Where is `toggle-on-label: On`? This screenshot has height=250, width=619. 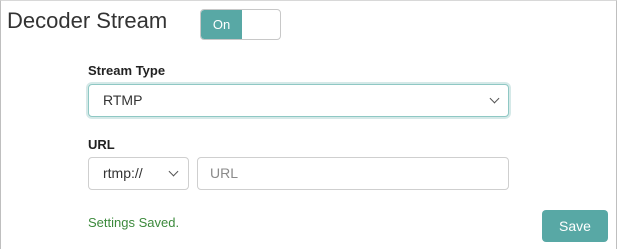
toggle-on-label: On is located at coordinates (221, 24).